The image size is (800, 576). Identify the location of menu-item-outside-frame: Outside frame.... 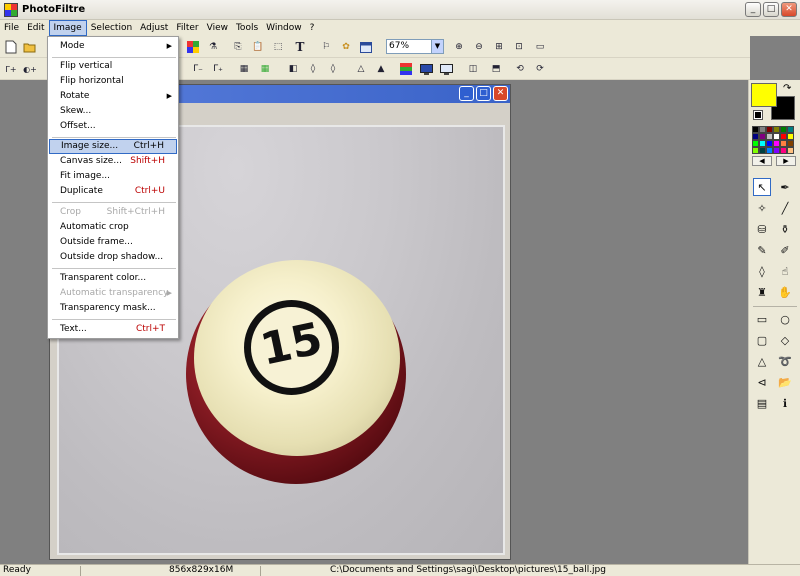
(113, 242).